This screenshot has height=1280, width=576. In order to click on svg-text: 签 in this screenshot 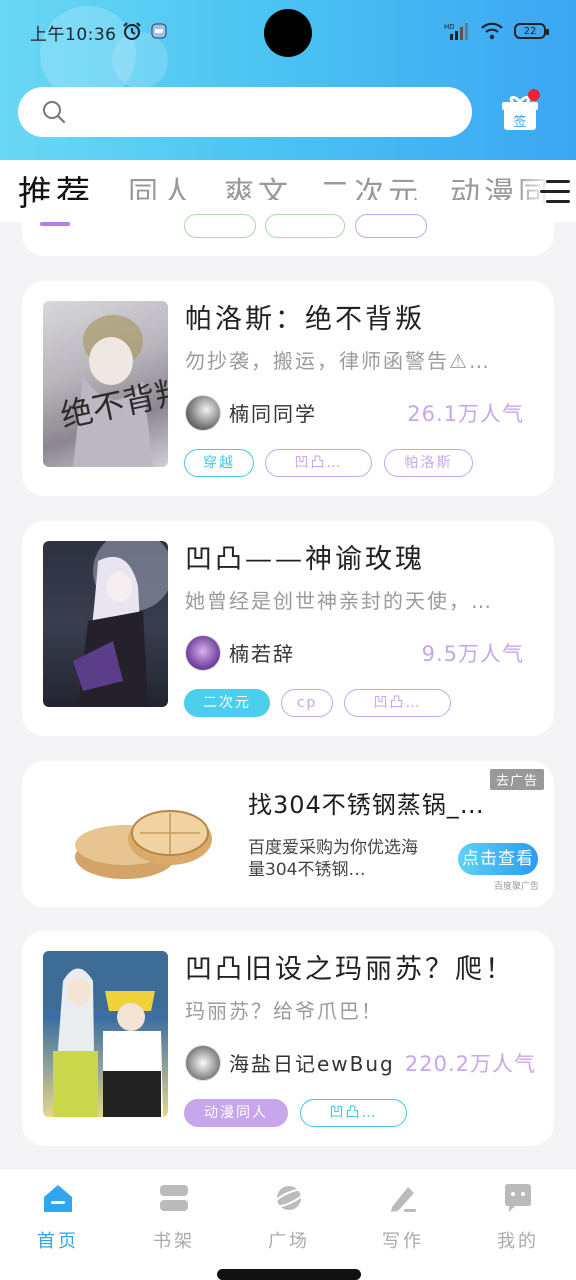, I will do `click(519, 122)`.